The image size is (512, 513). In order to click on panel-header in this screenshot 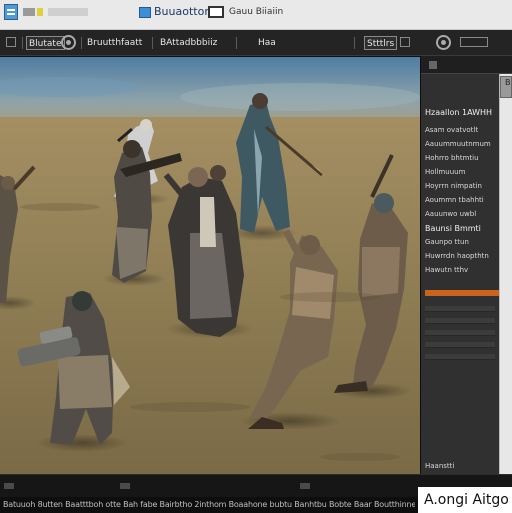, I will do `click(466, 65)`.